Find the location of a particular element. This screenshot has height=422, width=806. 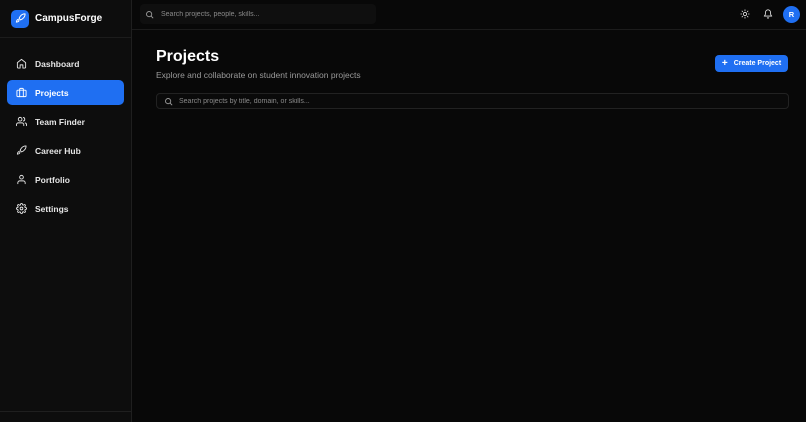

sidebar-item-label: Team Finder is located at coordinates (60, 121).